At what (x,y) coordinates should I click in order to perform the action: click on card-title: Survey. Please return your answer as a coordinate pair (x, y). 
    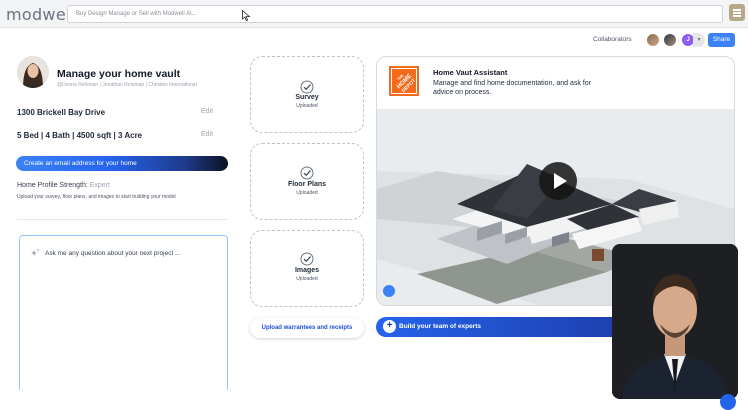
    Looking at the image, I should click on (307, 97).